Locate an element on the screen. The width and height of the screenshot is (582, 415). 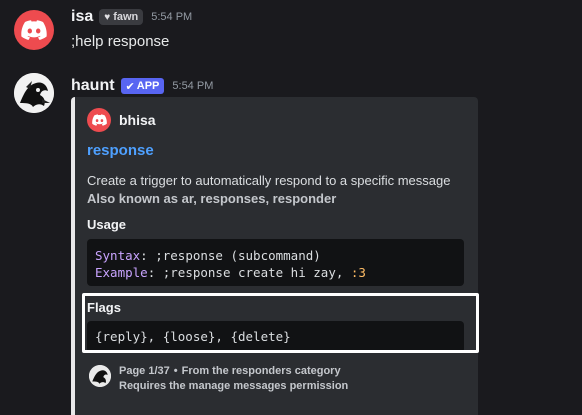
footer-avatar is located at coordinates (100, 376).